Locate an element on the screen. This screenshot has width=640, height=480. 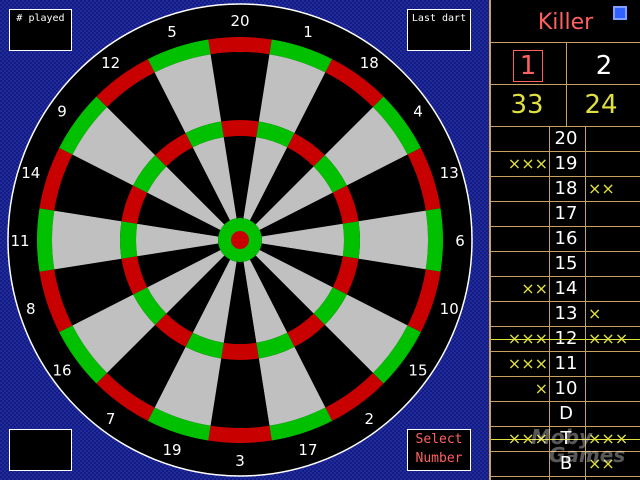
board-number-label: 5 is located at coordinates (172, 32).